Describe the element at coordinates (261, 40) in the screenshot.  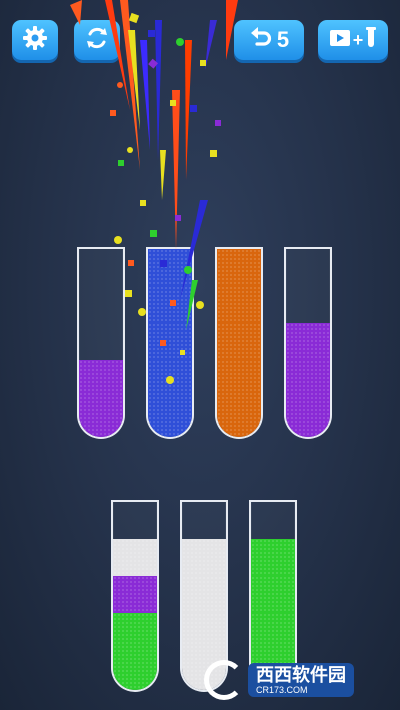
I see `undo-arrow-icon` at that location.